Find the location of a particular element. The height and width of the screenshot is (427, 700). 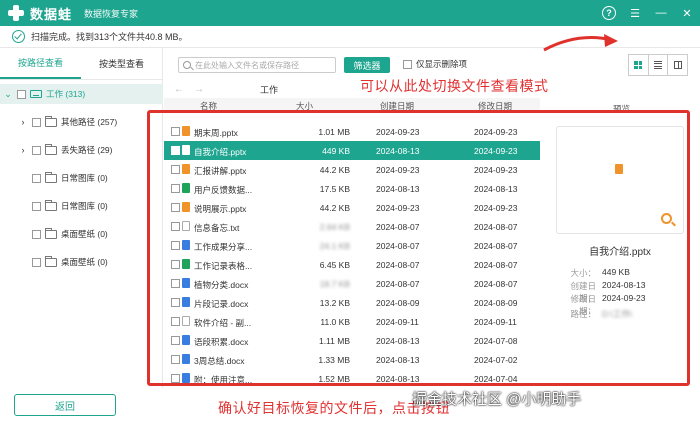

only-deleted-checkbox is located at coordinates (407, 64).